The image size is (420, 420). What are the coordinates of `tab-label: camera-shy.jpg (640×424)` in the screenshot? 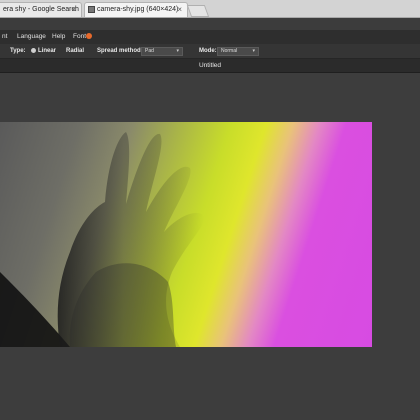 It's located at (138, 9).